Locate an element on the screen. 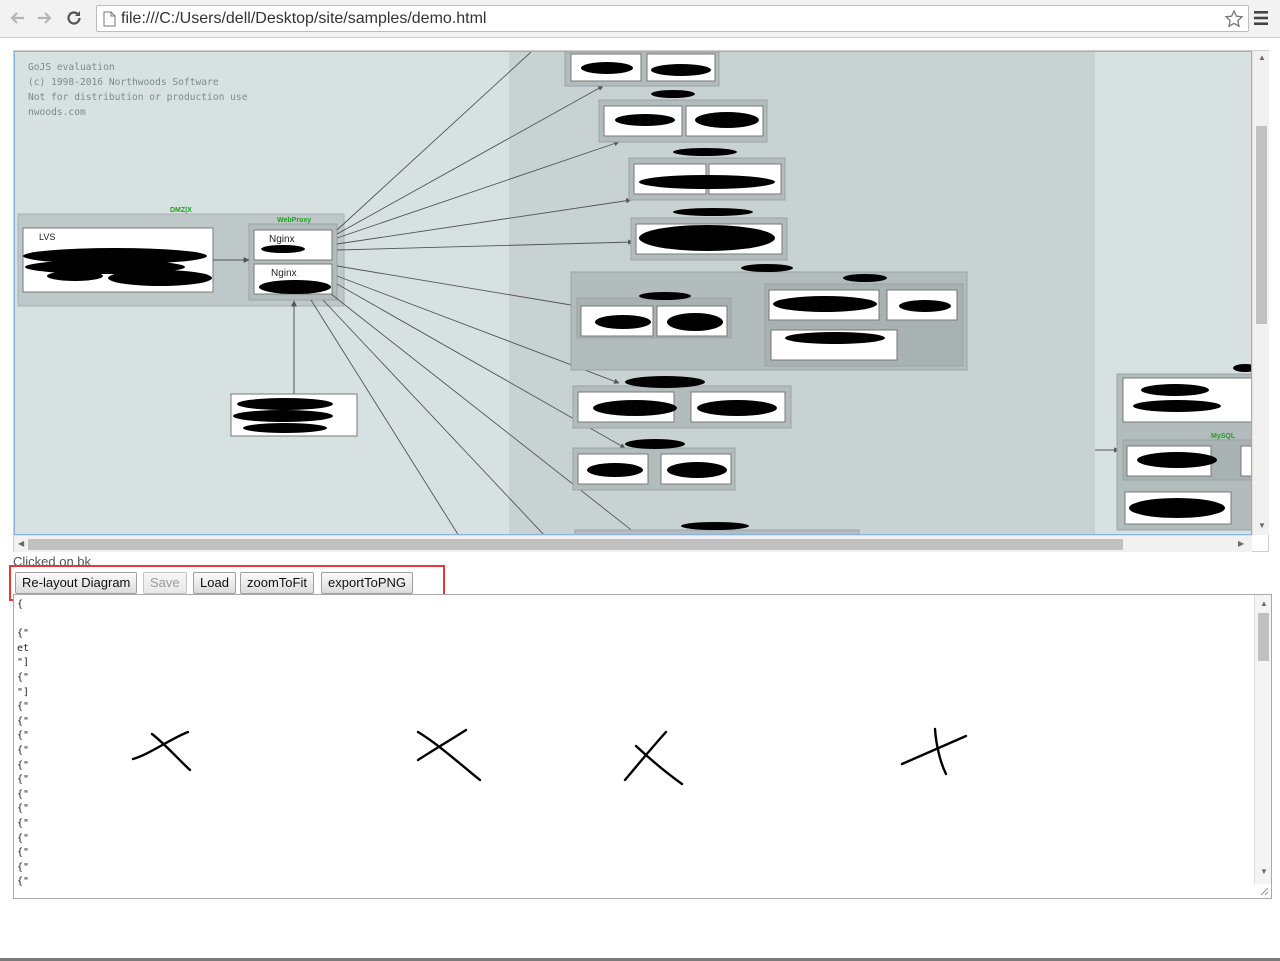 Image resolution: width=1280 pixels, height=961 pixels. zoom-to-fit-button: zoomToFit is located at coordinates (277, 583).